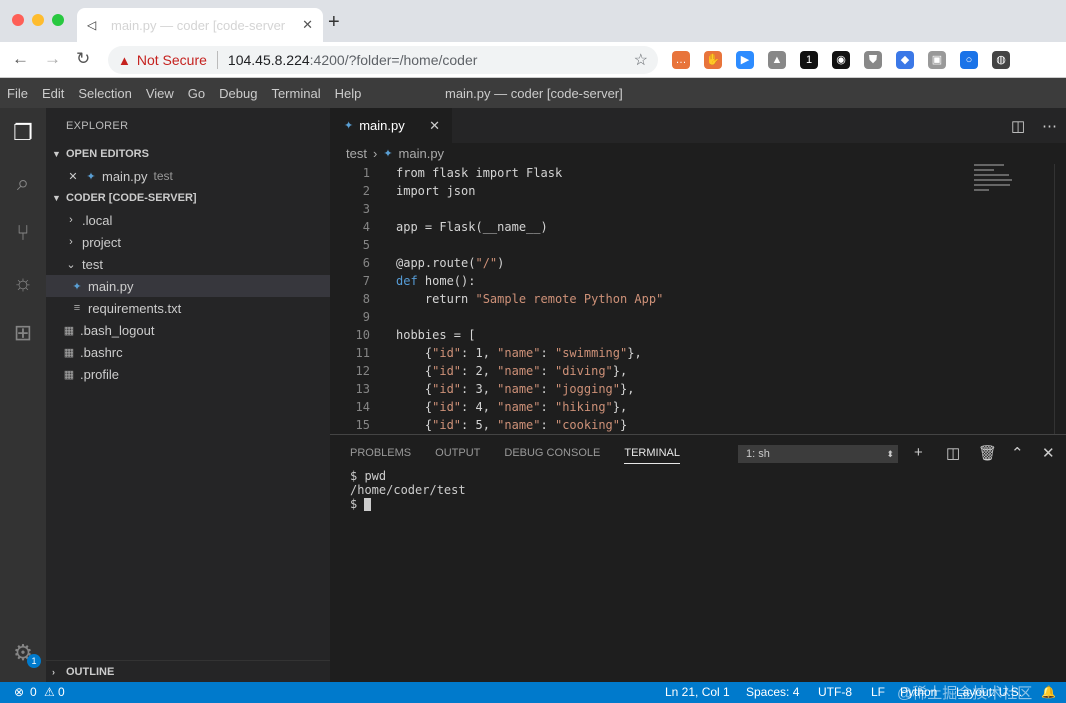 The height and width of the screenshot is (703, 1066). What do you see at coordinates (23, 333) in the screenshot?
I see `extensions-icon: ⊞` at bounding box center [23, 333].